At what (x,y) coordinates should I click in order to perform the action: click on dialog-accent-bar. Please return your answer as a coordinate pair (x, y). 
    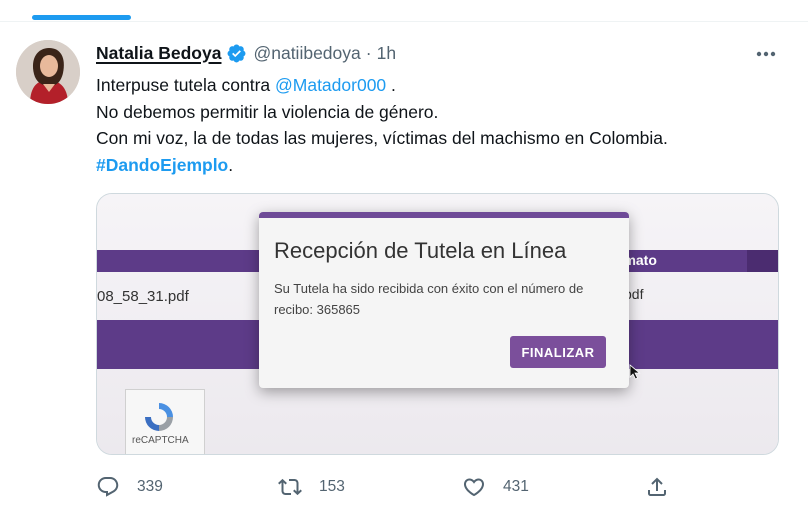
    Looking at the image, I should click on (444, 215).